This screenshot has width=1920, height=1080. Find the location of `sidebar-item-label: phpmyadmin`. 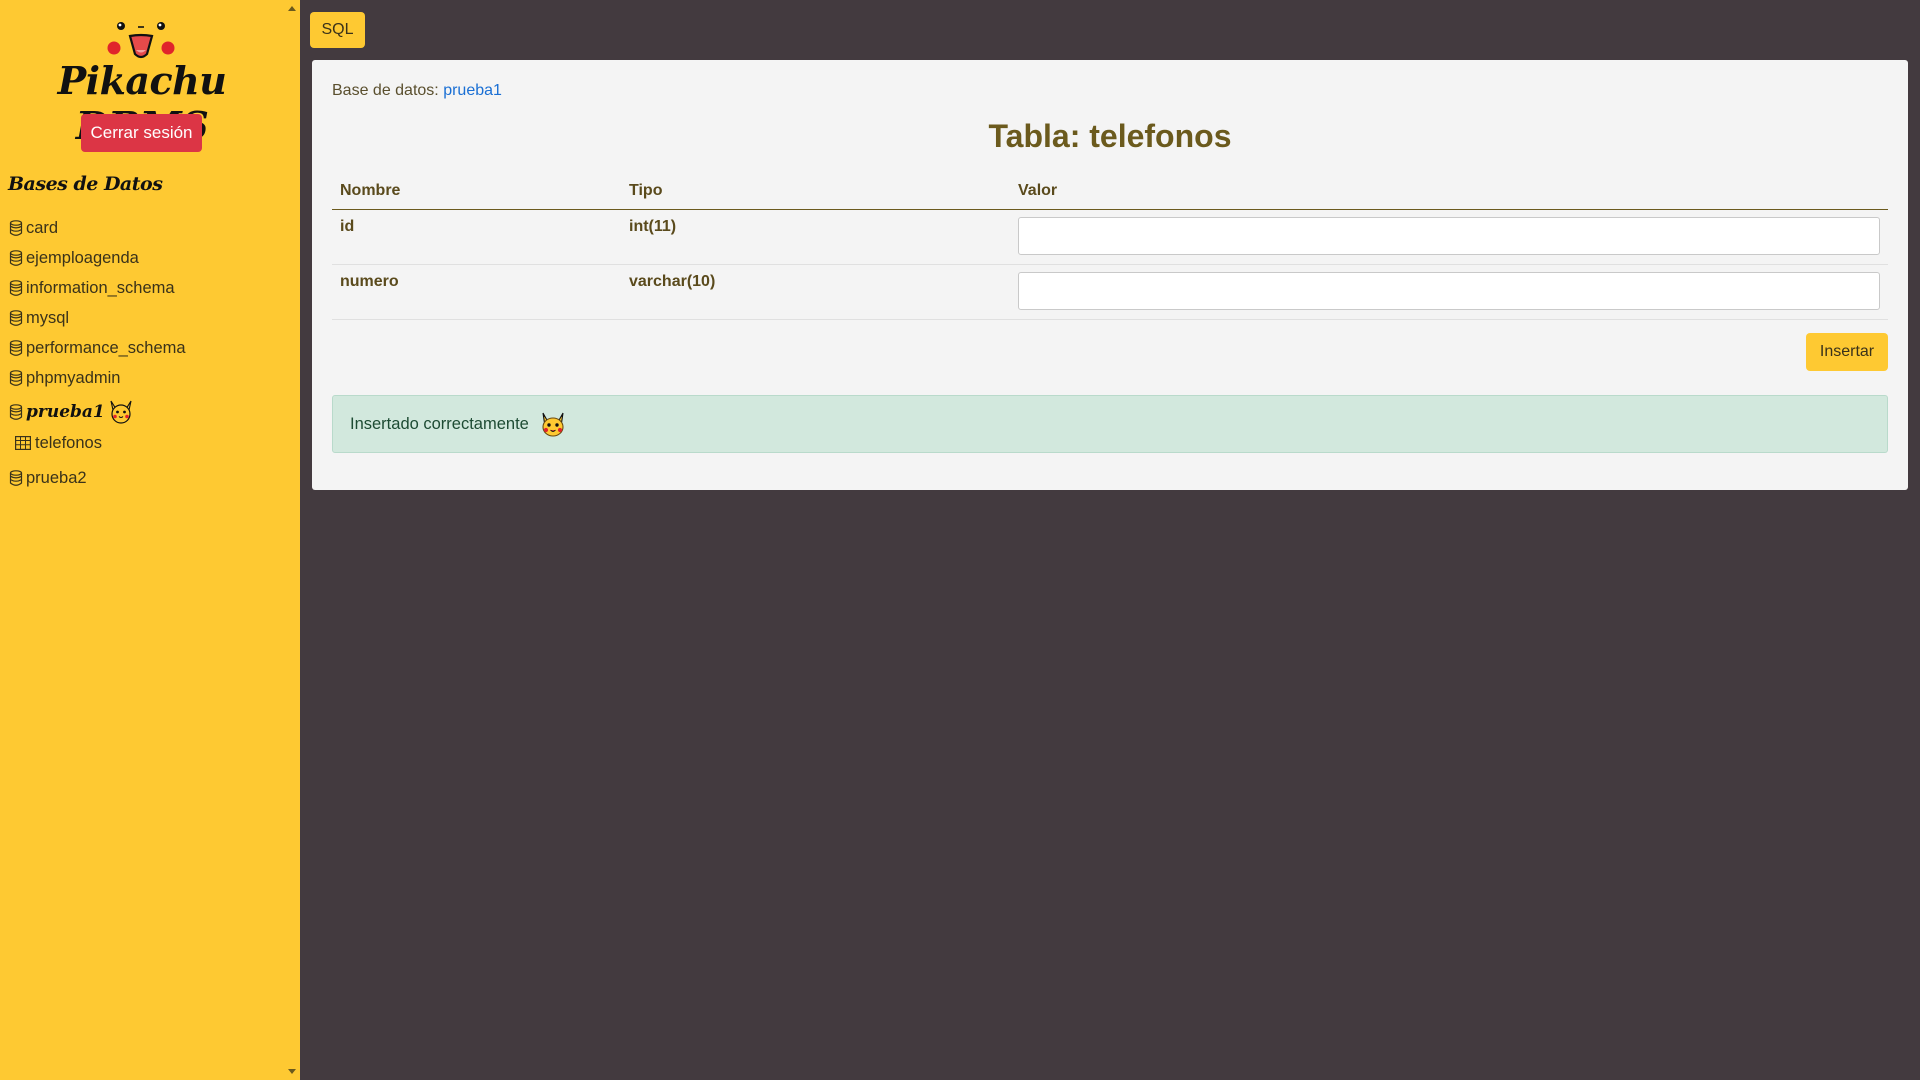

sidebar-item-label: phpmyadmin is located at coordinates (73, 377).